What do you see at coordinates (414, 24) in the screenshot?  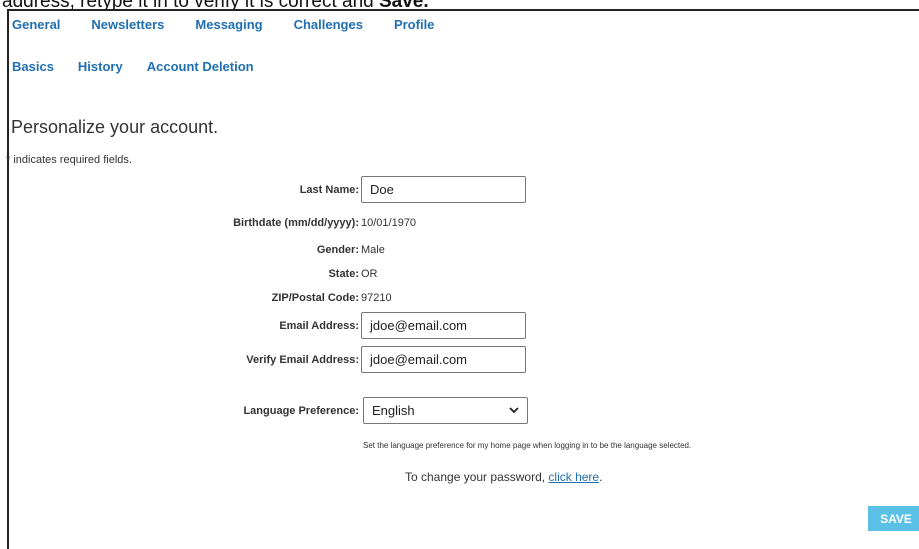 I see `nav-profile: Profile` at bounding box center [414, 24].